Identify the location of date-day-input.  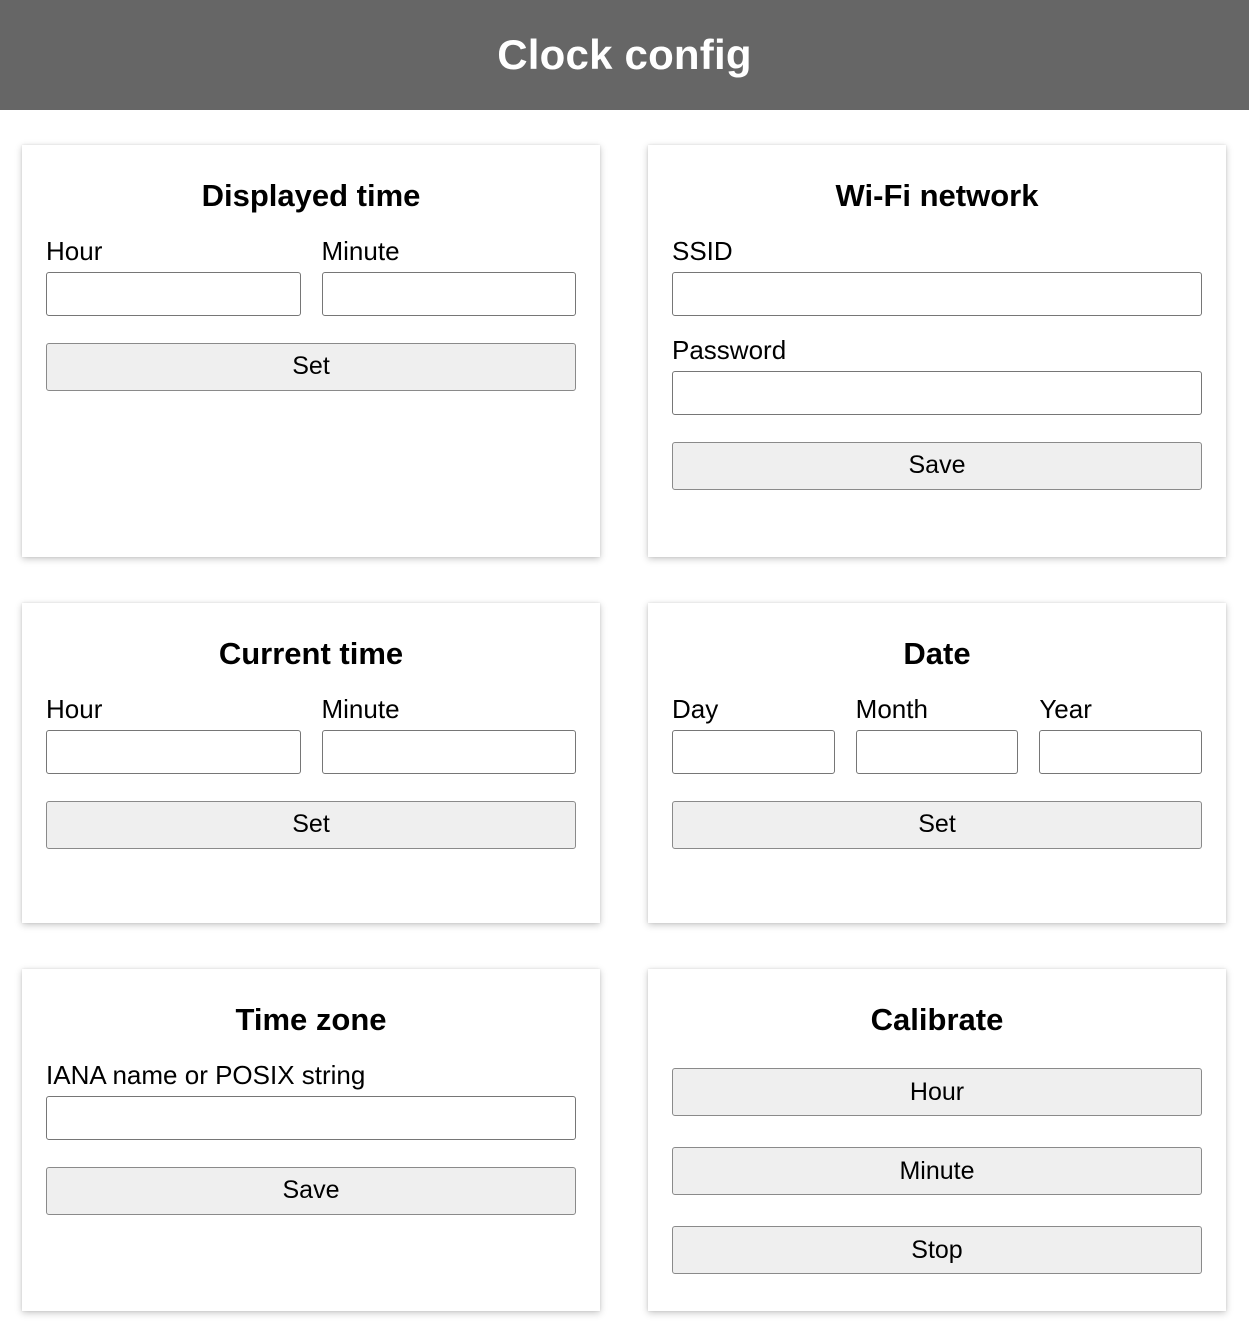
(753, 751).